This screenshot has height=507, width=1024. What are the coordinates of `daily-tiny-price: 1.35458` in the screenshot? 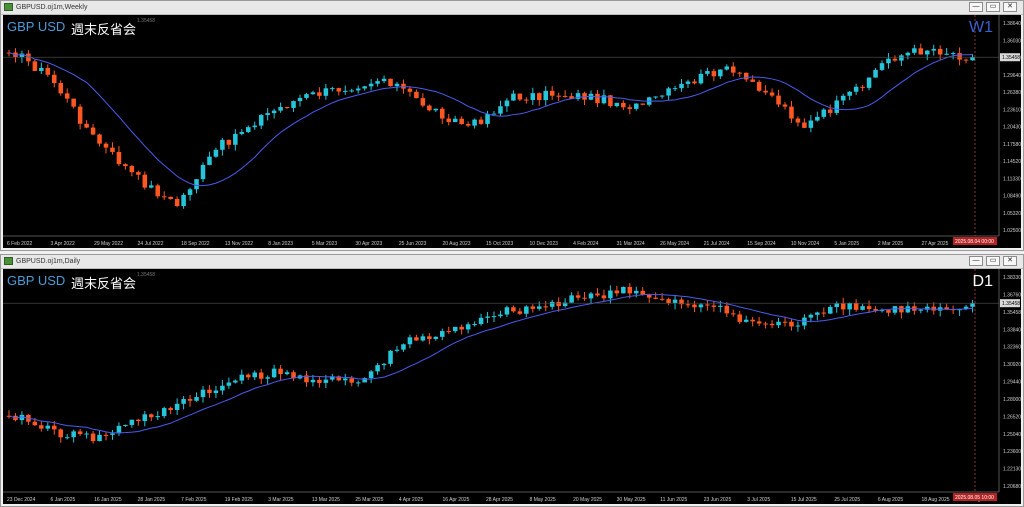 It's located at (146, 275).